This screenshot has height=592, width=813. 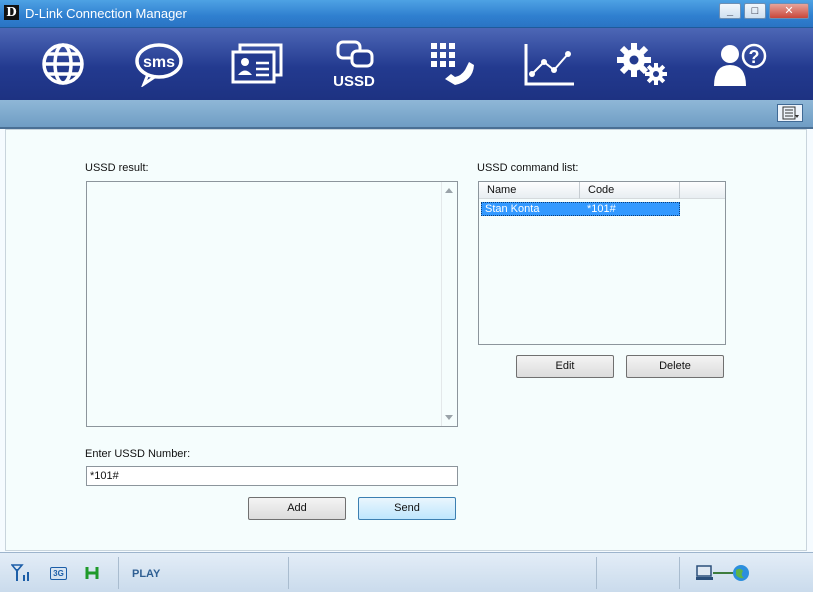 I want to click on sms-button: sms, so click(x=159, y=64).